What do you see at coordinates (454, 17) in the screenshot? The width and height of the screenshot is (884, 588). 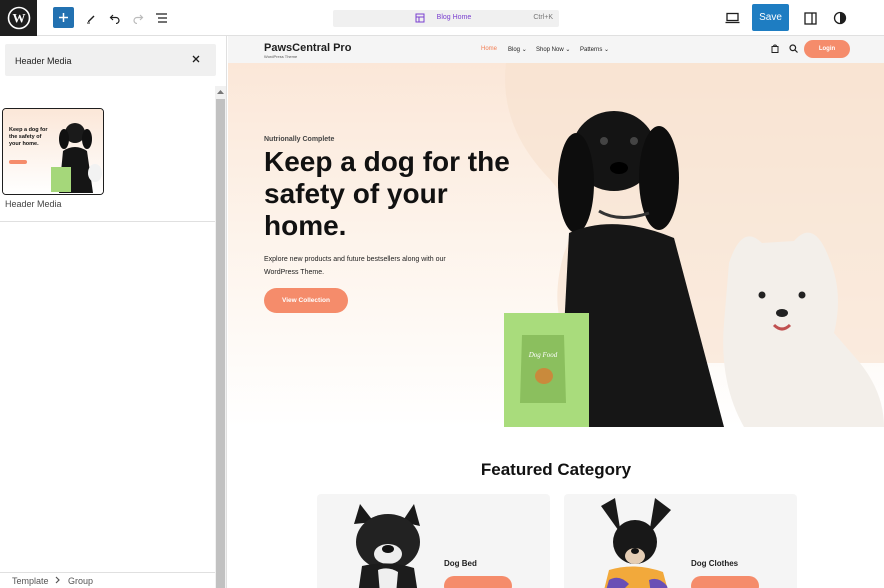 I see `document-title: Blog Home` at bounding box center [454, 17].